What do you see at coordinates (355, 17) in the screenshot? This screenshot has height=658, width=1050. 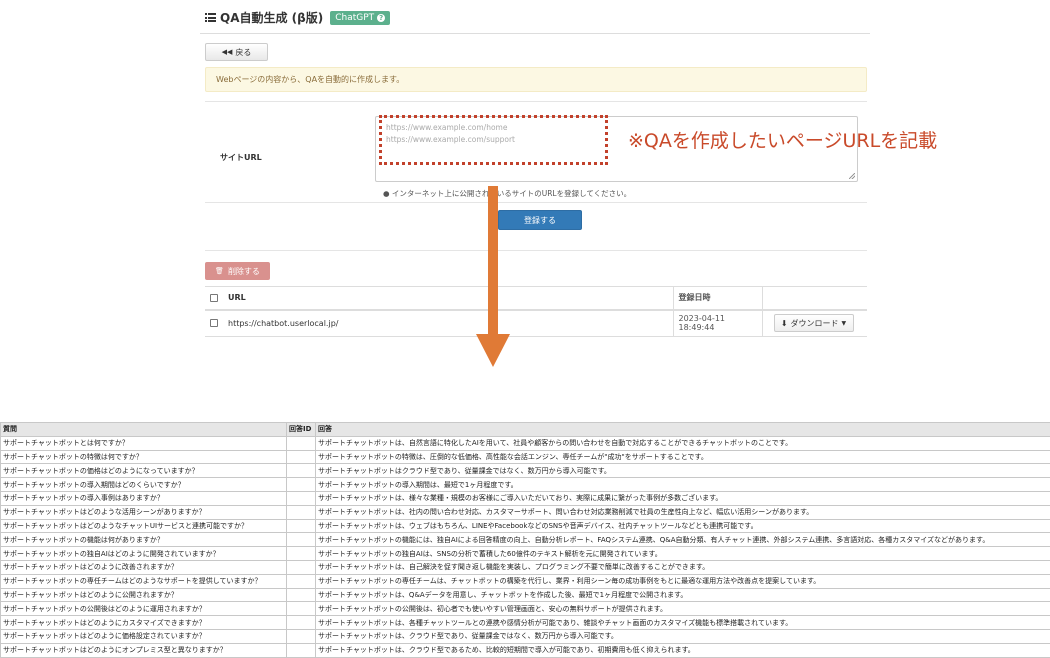 I see `chatgpt-badge-label: ChatGPT` at bounding box center [355, 17].